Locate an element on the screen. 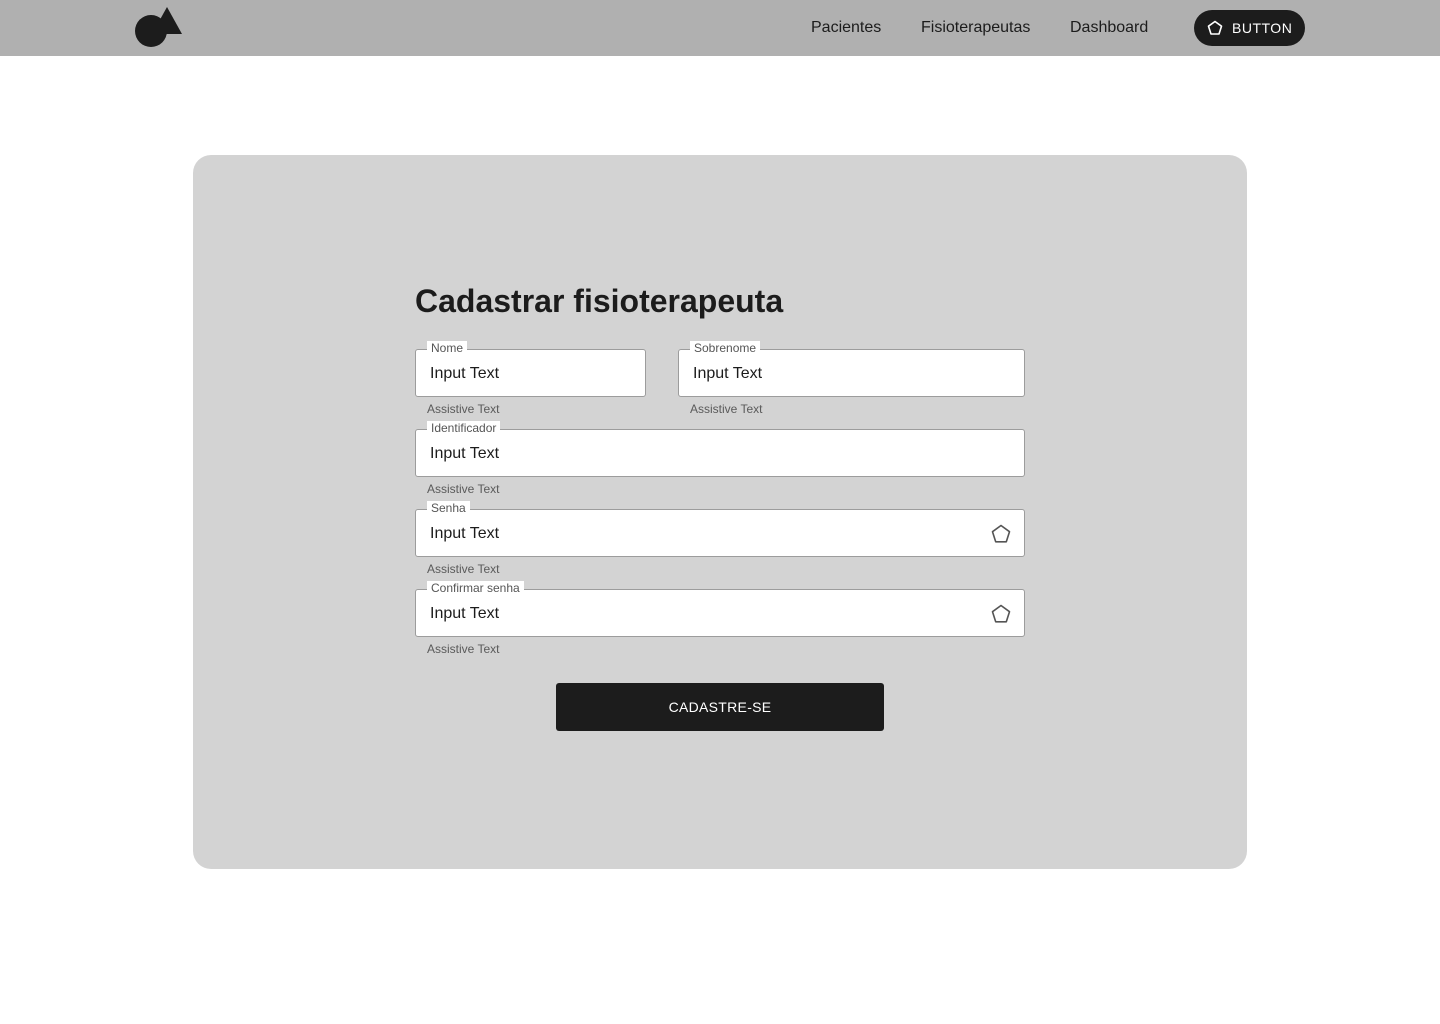  identificador-field: Identificador is located at coordinates (720, 449).